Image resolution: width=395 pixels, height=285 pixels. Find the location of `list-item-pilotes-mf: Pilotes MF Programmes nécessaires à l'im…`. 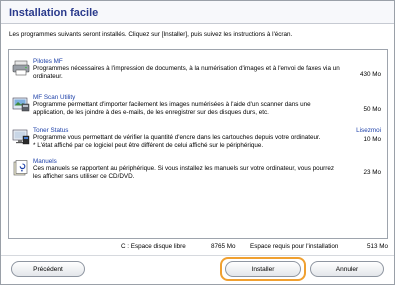

list-item-pilotes-mf: Pilotes MF Programmes nécessaires à l'im… is located at coordinates (198, 73).